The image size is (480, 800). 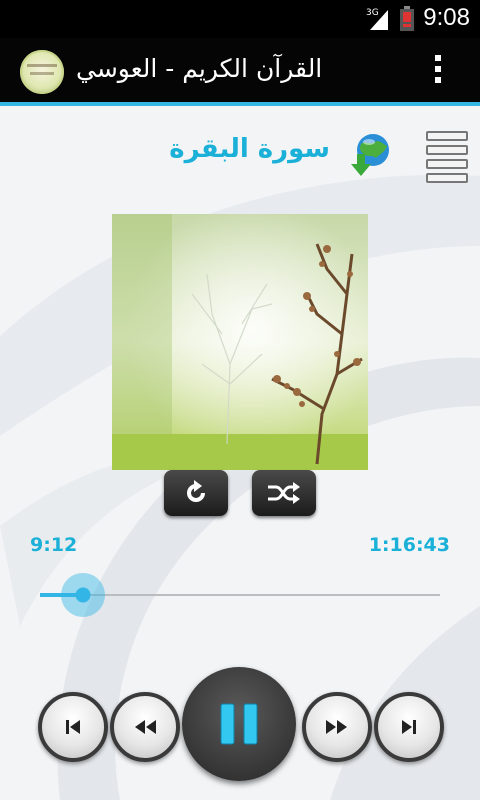 I want to click on current-time: 9:12, so click(x=54, y=545).